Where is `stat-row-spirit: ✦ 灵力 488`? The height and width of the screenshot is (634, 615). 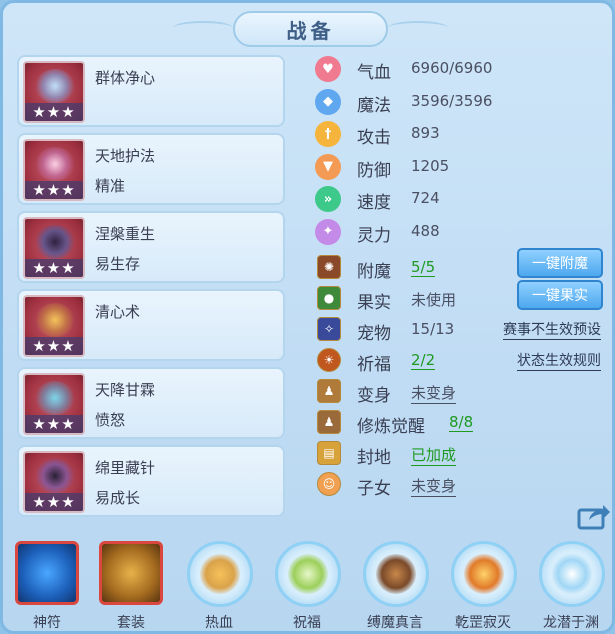 stat-row-spirit: ✦ 灵力 488 is located at coordinates (458, 232).